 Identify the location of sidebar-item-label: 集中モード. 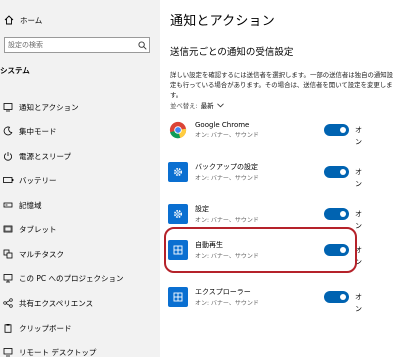
(38, 131).